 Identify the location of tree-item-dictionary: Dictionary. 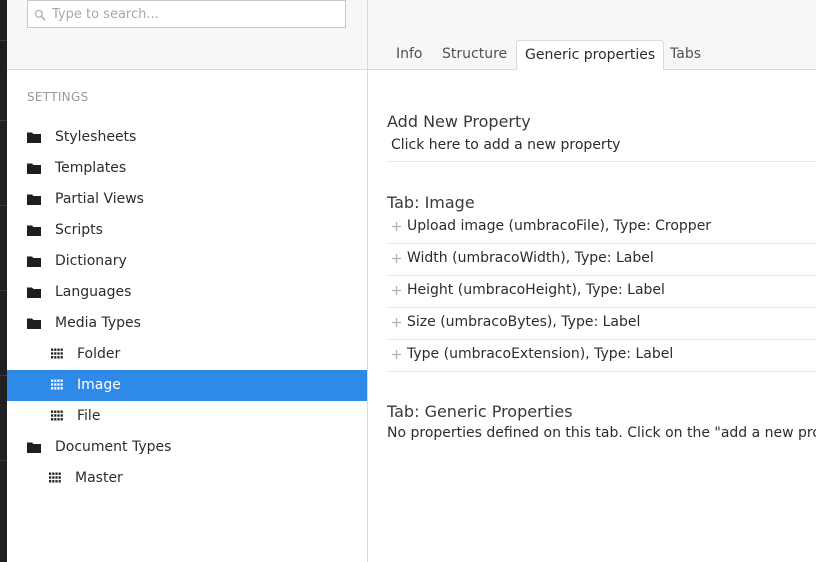
(187, 261).